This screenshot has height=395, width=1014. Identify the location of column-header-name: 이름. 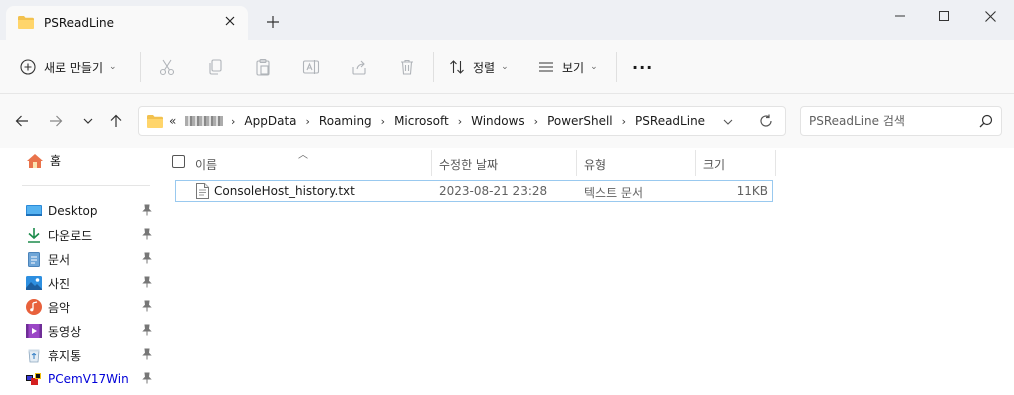
(206, 164).